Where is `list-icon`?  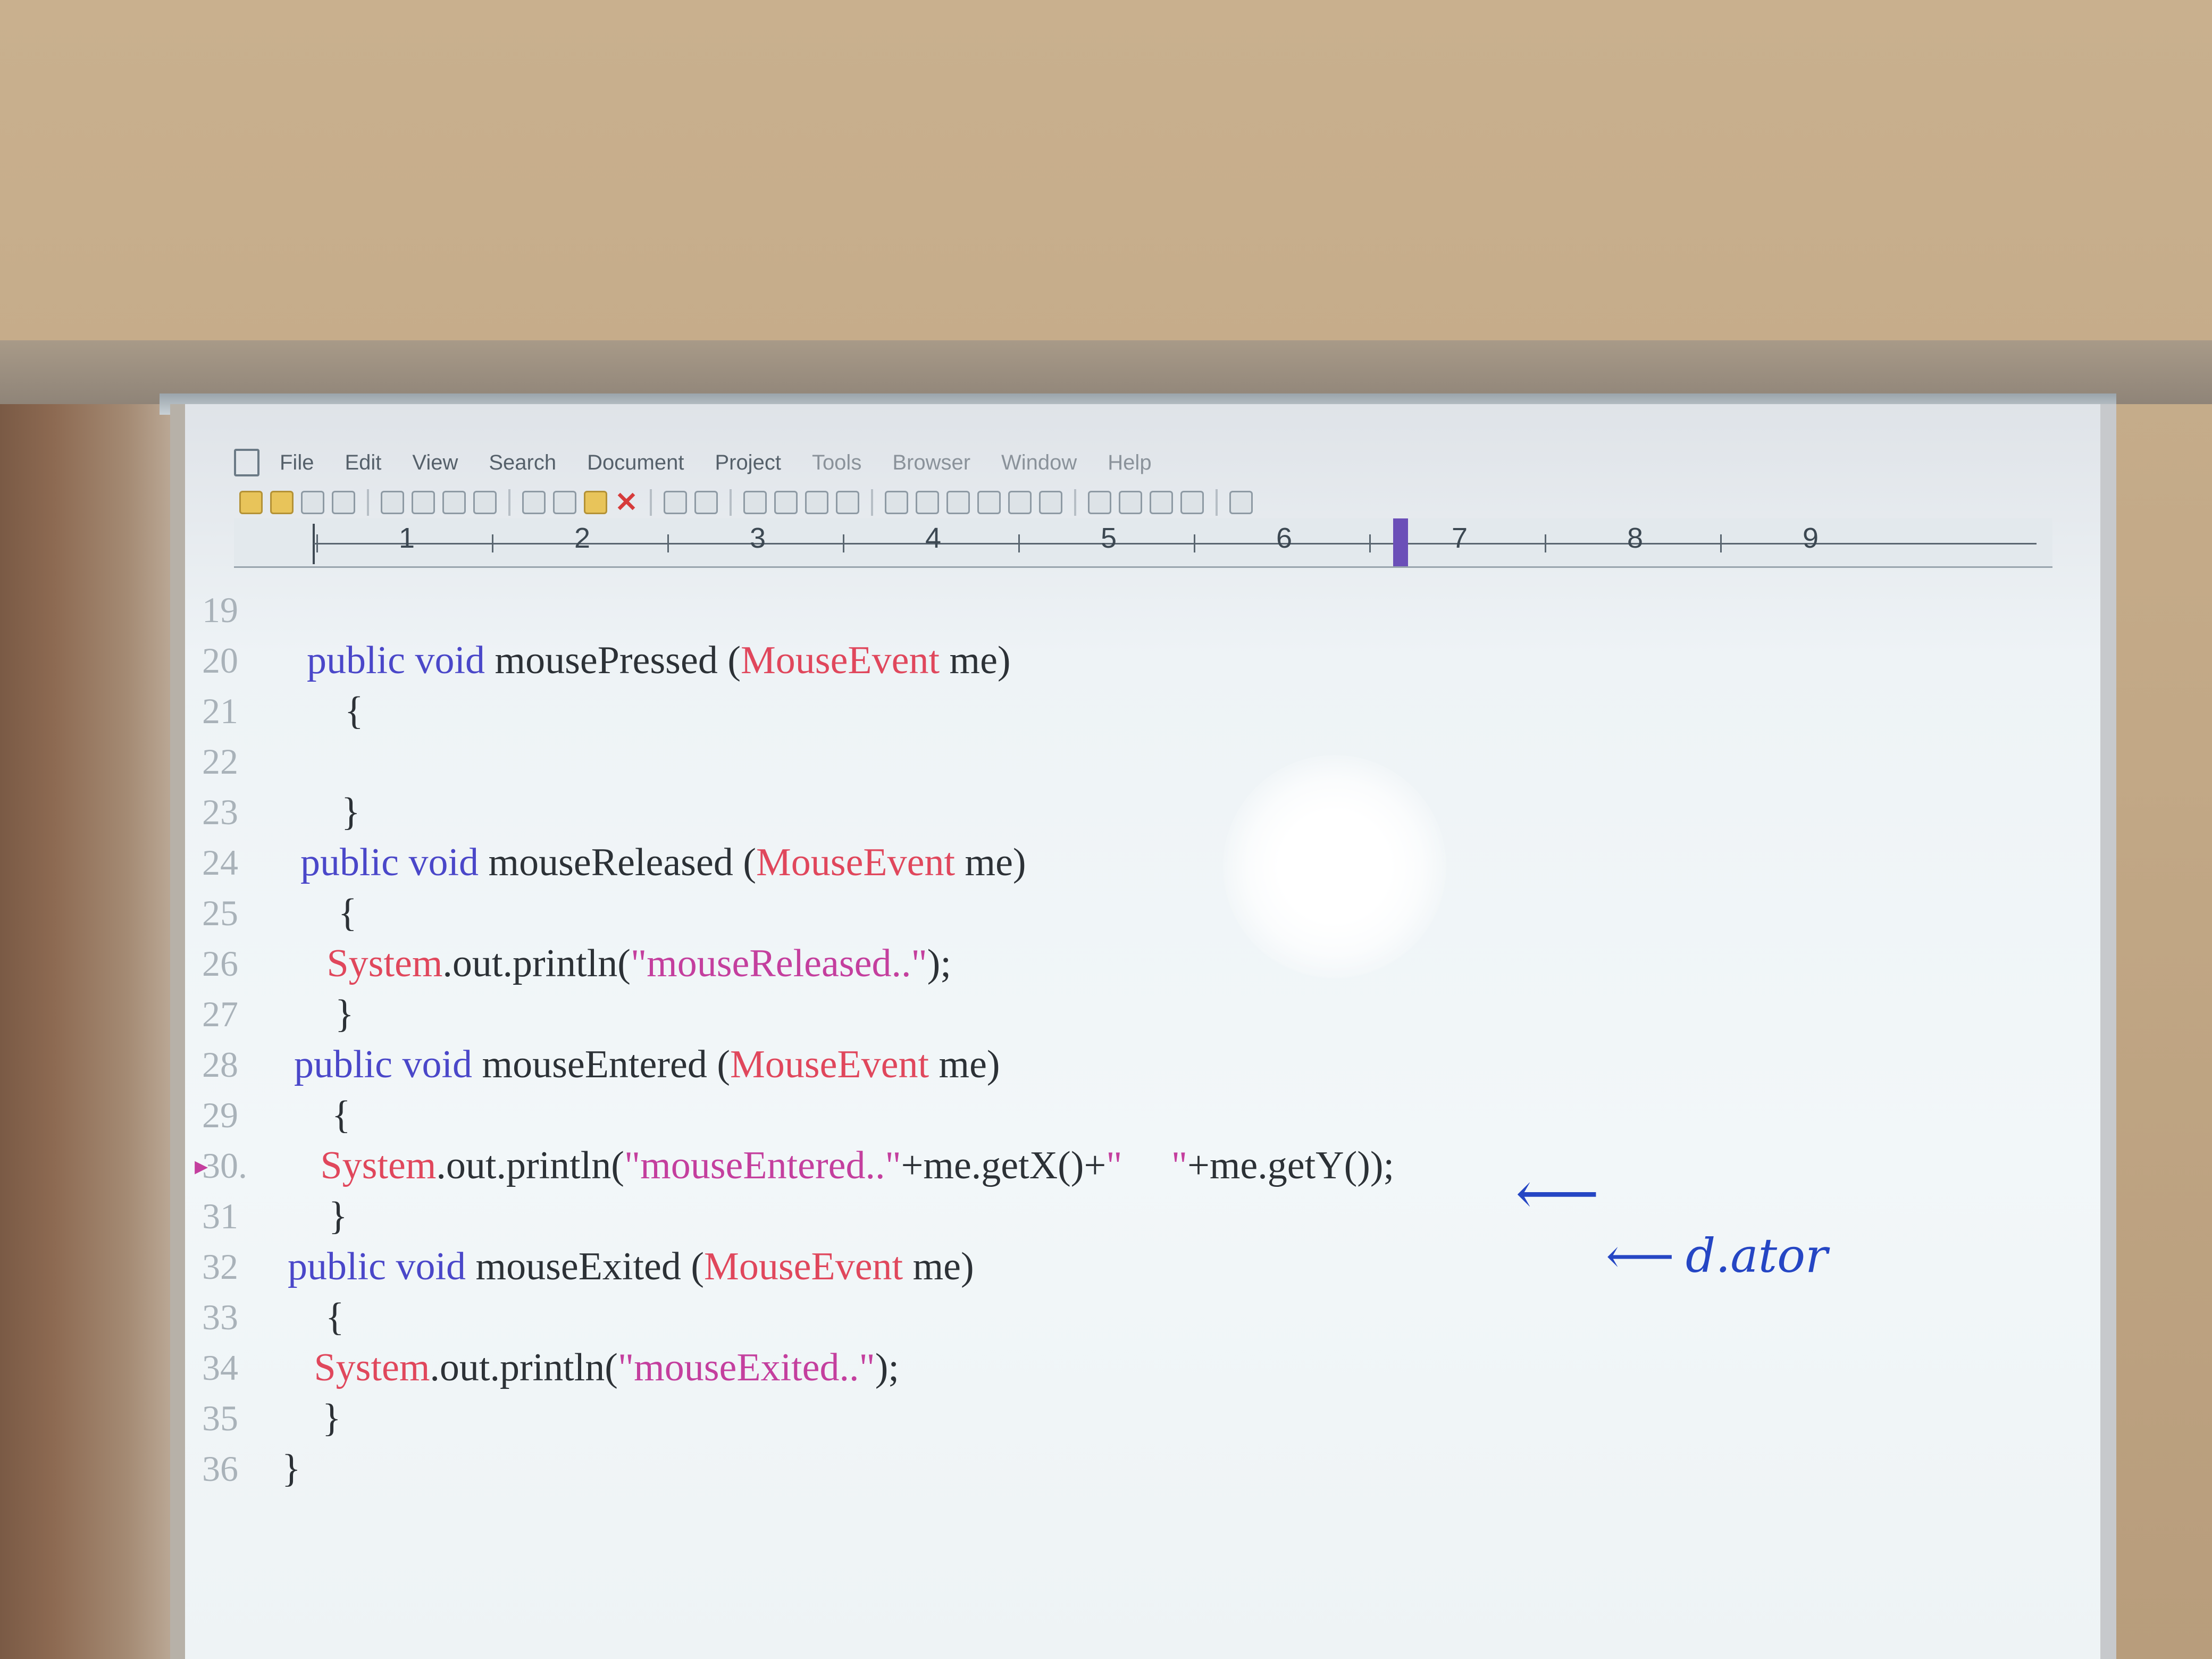 list-icon is located at coordinates (958, 502).